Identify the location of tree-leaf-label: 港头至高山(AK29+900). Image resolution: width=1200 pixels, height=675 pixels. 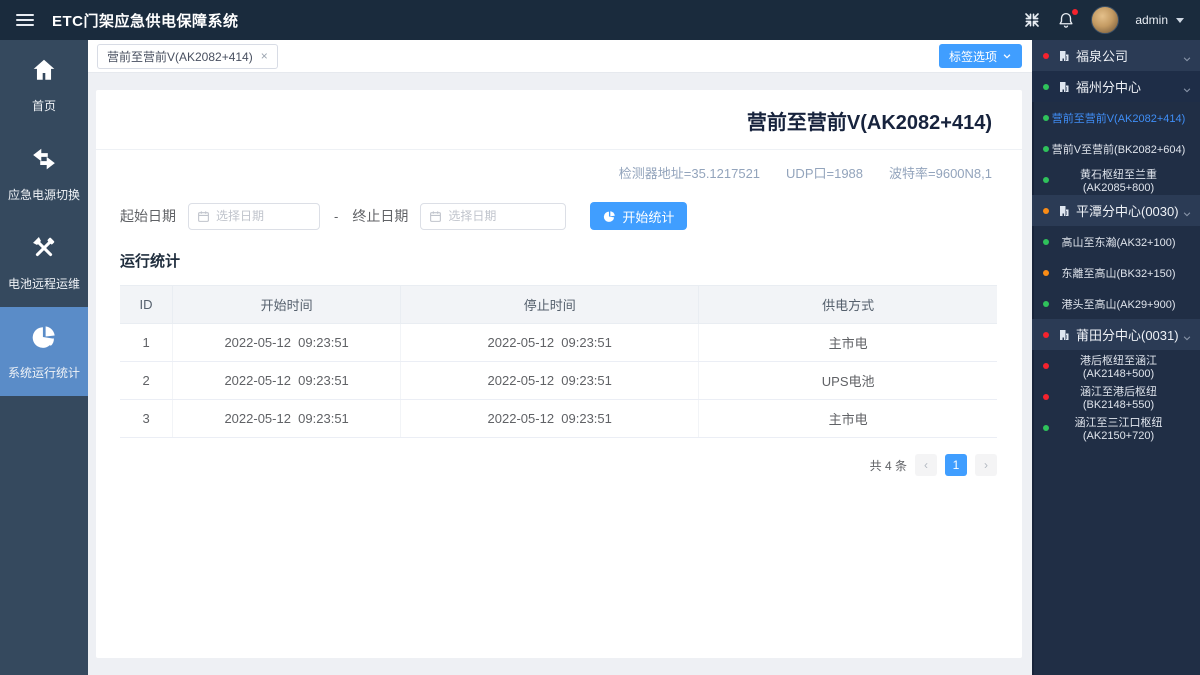
(1118, 304).